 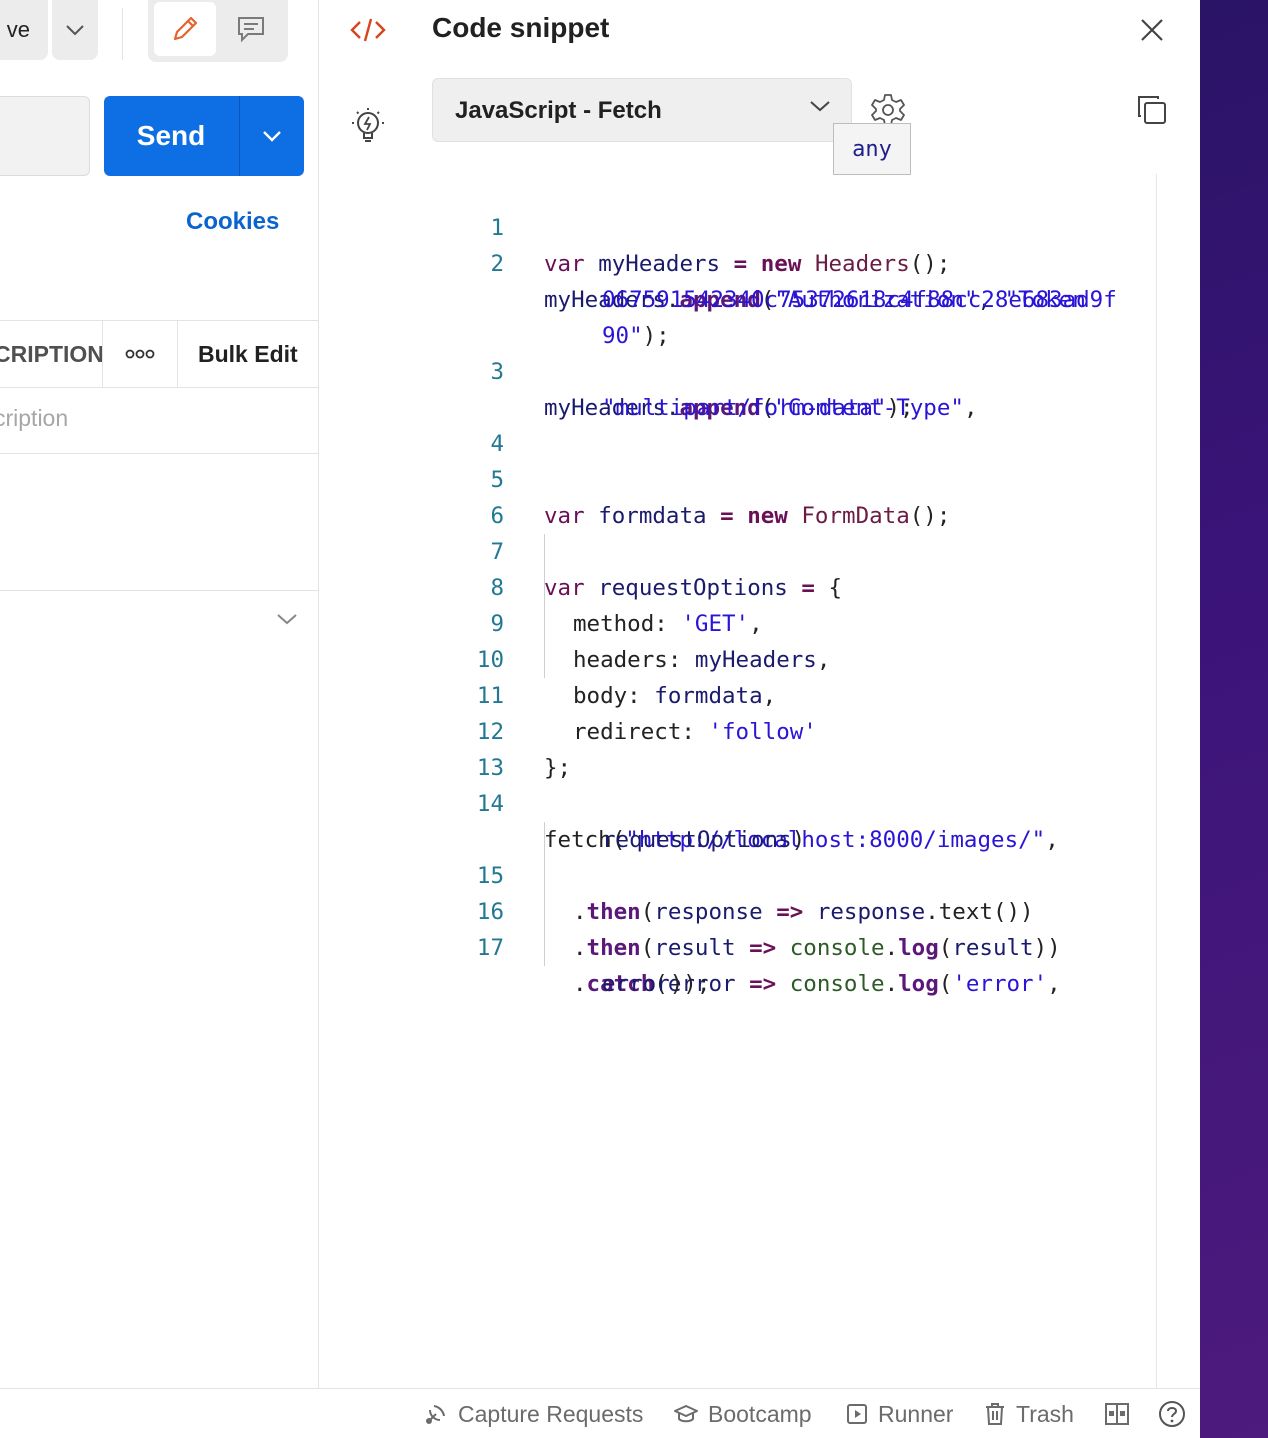 I want to click on code-icon, so click(x=368, y=30).